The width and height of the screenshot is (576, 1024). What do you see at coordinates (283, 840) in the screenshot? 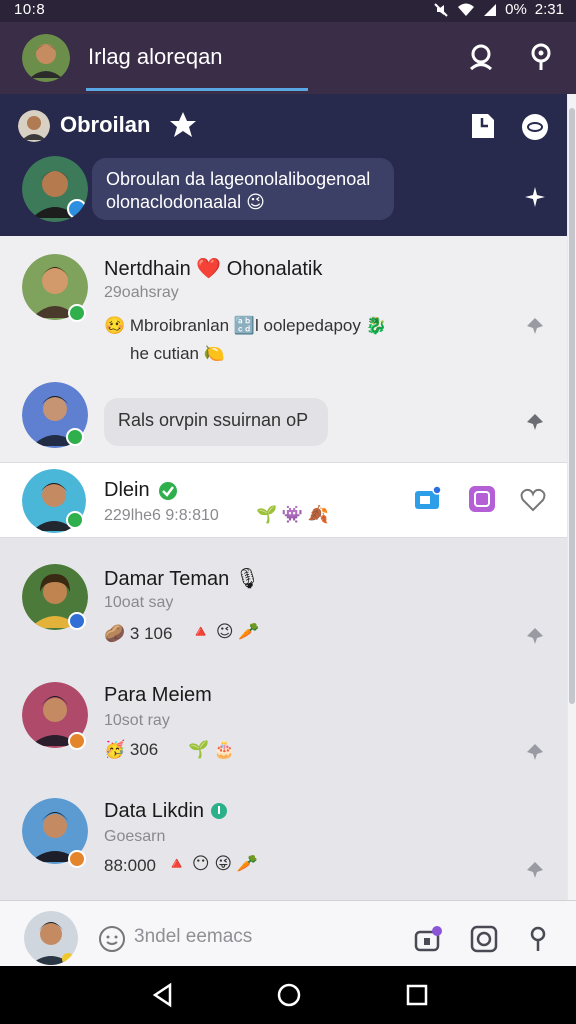
I see `chat-item: Data Likdin Goesarn 88:000 🔺 😶 😜 🥕` at bounding box center [283, 840].